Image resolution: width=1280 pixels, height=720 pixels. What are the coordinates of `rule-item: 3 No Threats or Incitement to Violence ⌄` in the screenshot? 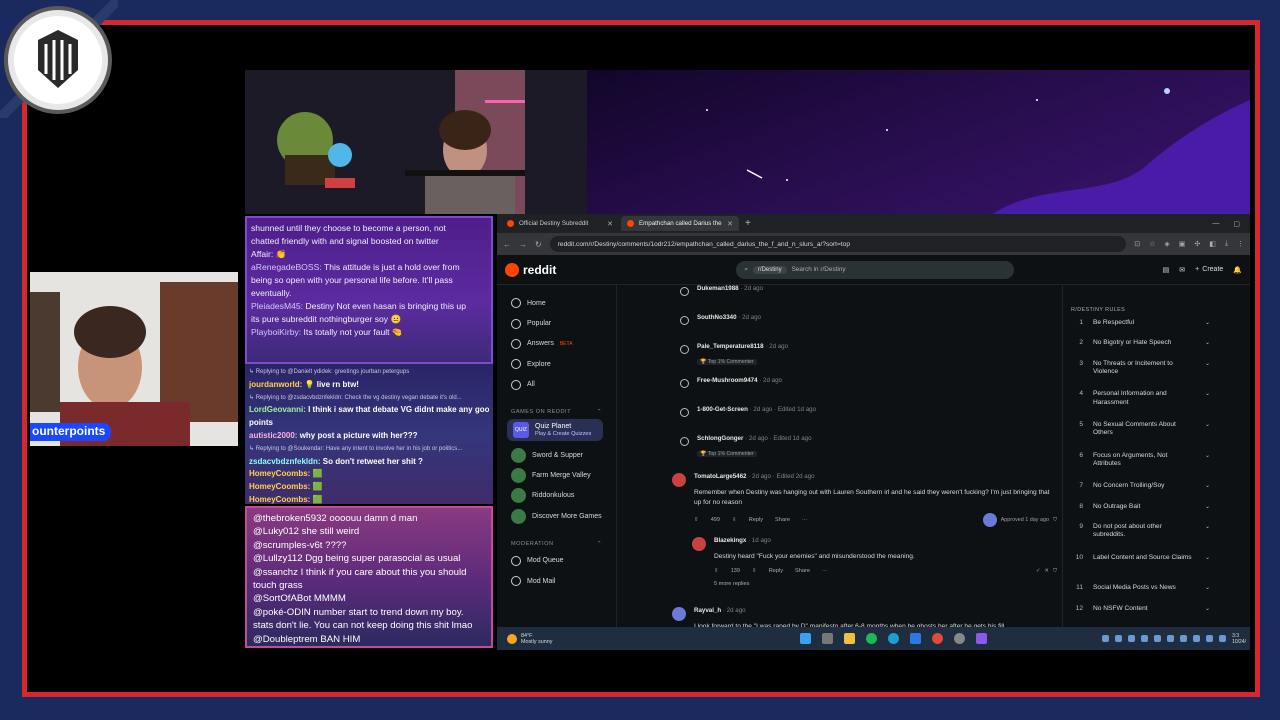 It's located at (1160, 375).